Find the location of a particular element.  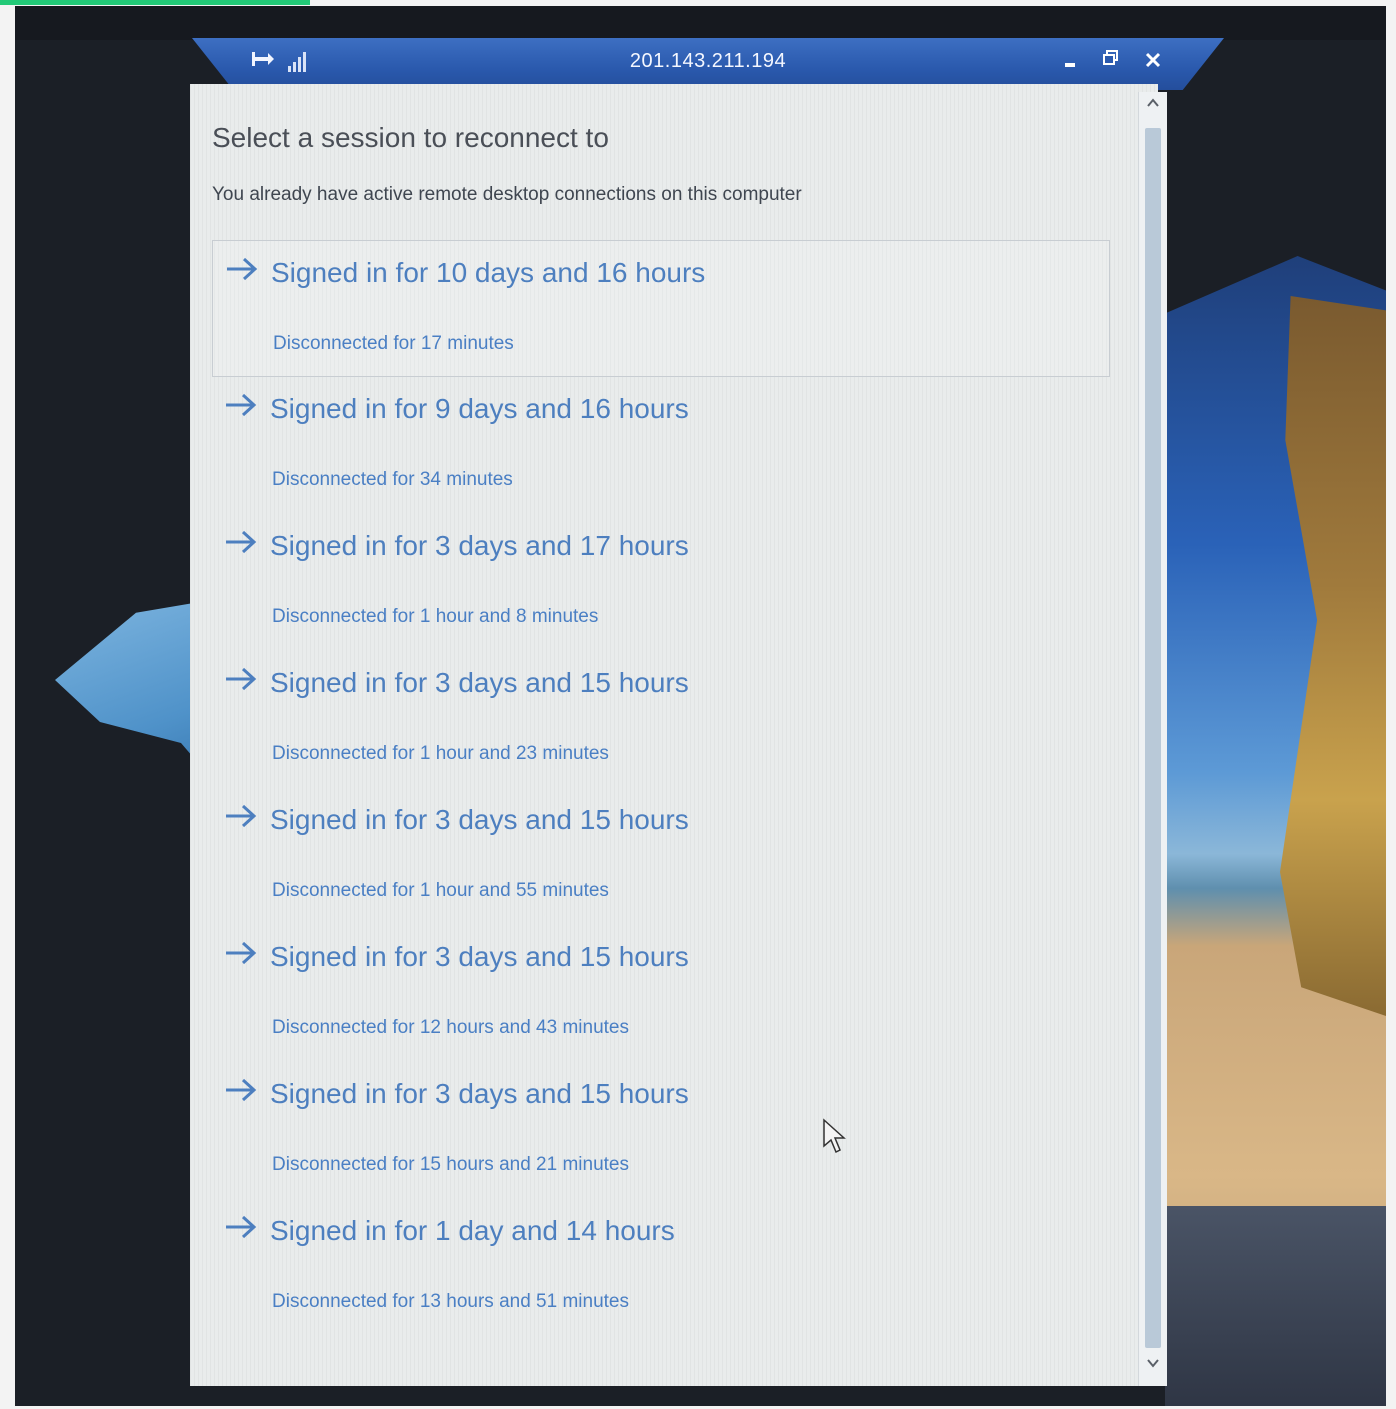

session-signed-in: Signed in for 9 days and 16 hours is located at coordinates (479, 408).